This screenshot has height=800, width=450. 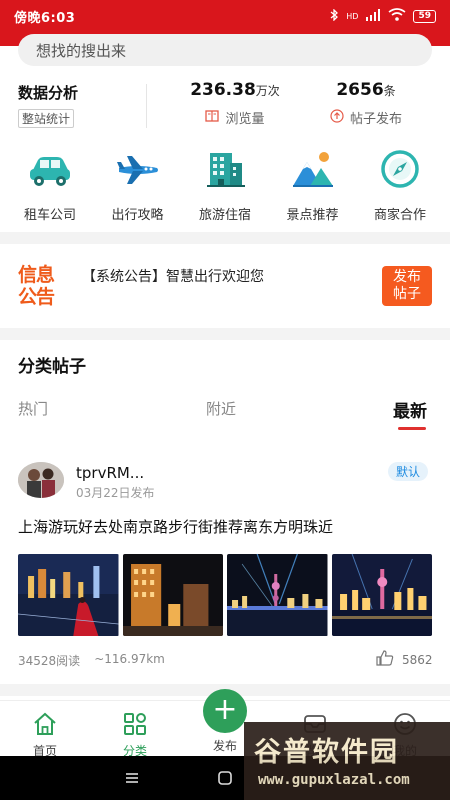 I want to click on compass-icon, so click(x=400, y=171).